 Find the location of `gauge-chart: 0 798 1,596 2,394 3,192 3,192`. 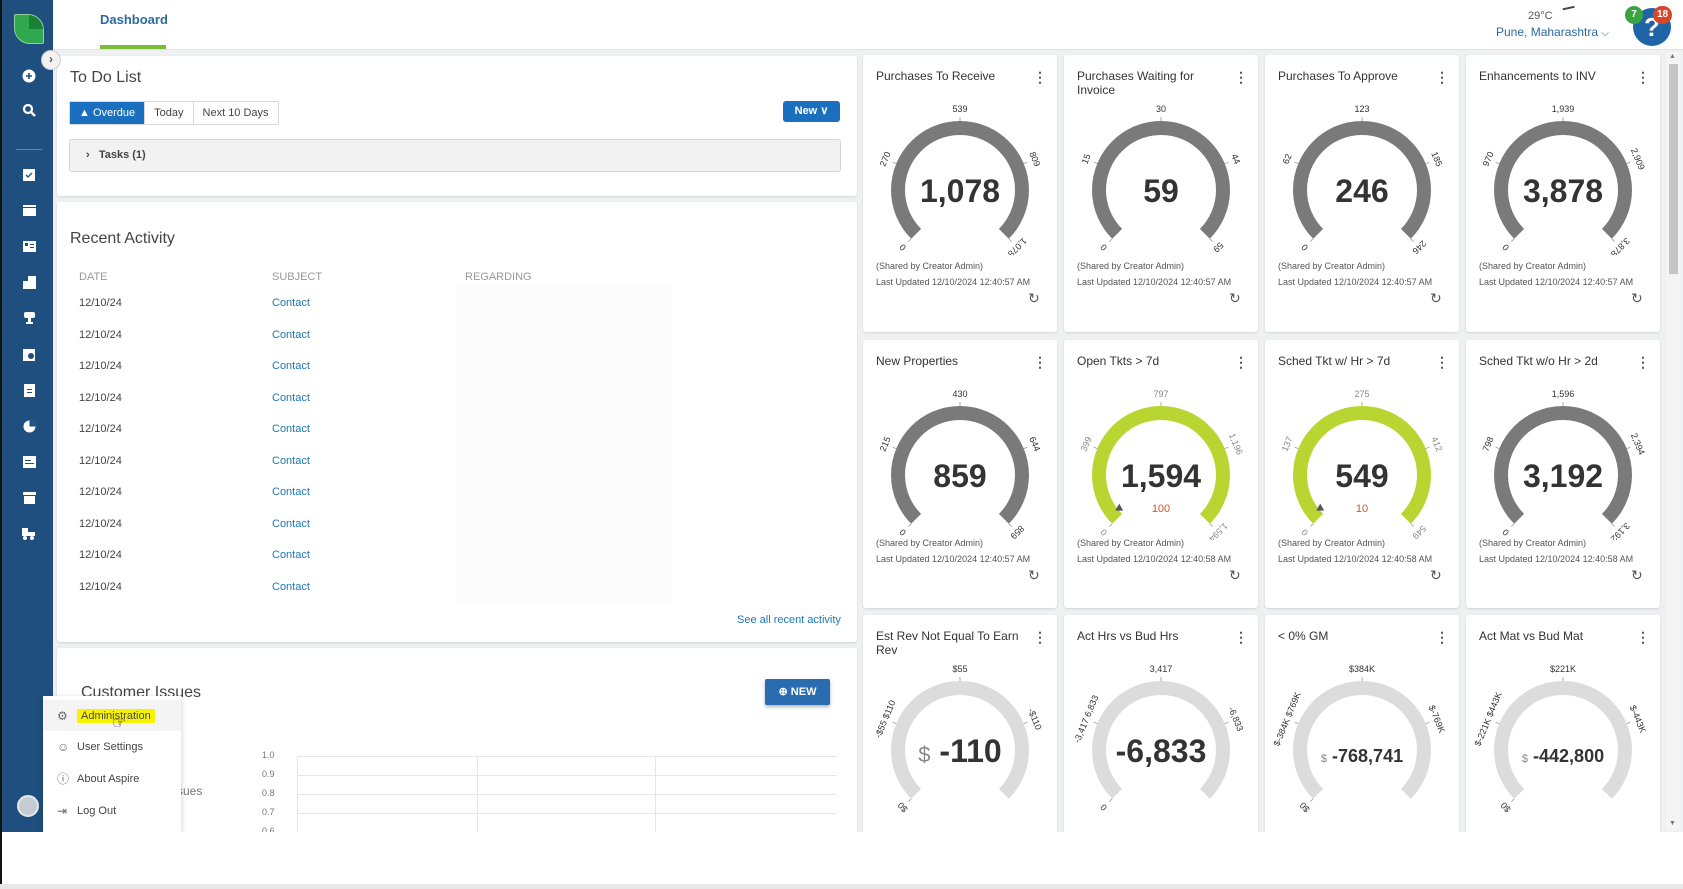

gauge-chart: 0 798 1,596 2,394 3,192 3,192 is located at coordinates (1564, 464).